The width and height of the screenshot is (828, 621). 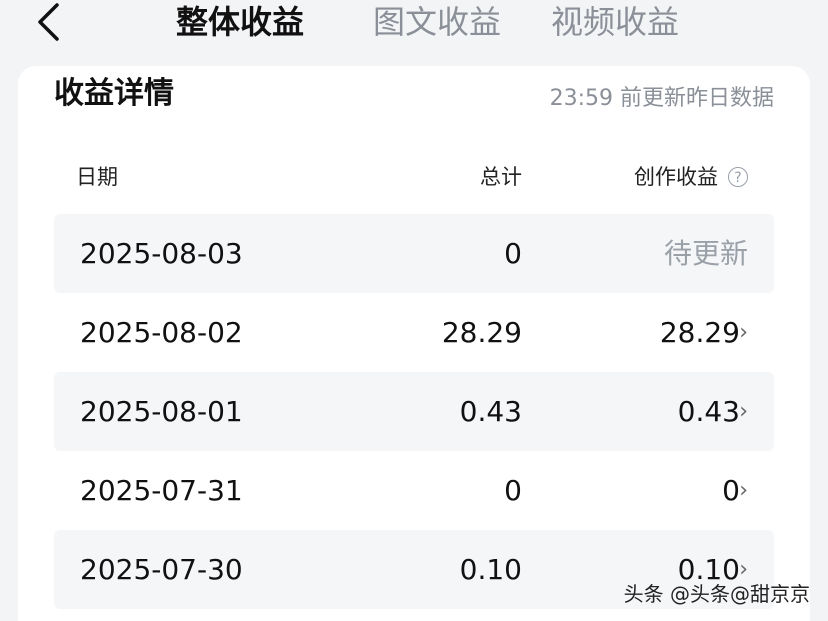 I want to click on column-header-date: 日期, so click(x=97, y=177).